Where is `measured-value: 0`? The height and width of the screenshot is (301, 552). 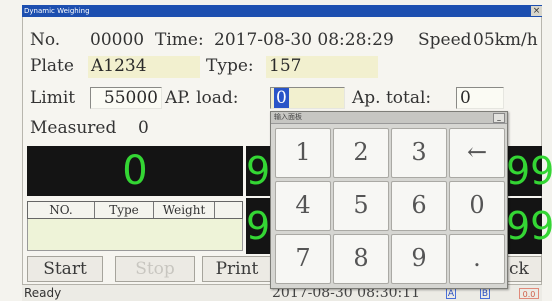 measured-value: 0 is located at coordinates (143, 128).